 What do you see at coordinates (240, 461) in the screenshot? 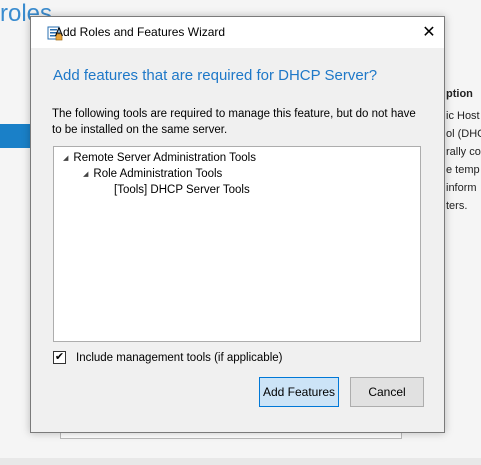
I see `background-footer-strip` at bounding box center [240, 461].